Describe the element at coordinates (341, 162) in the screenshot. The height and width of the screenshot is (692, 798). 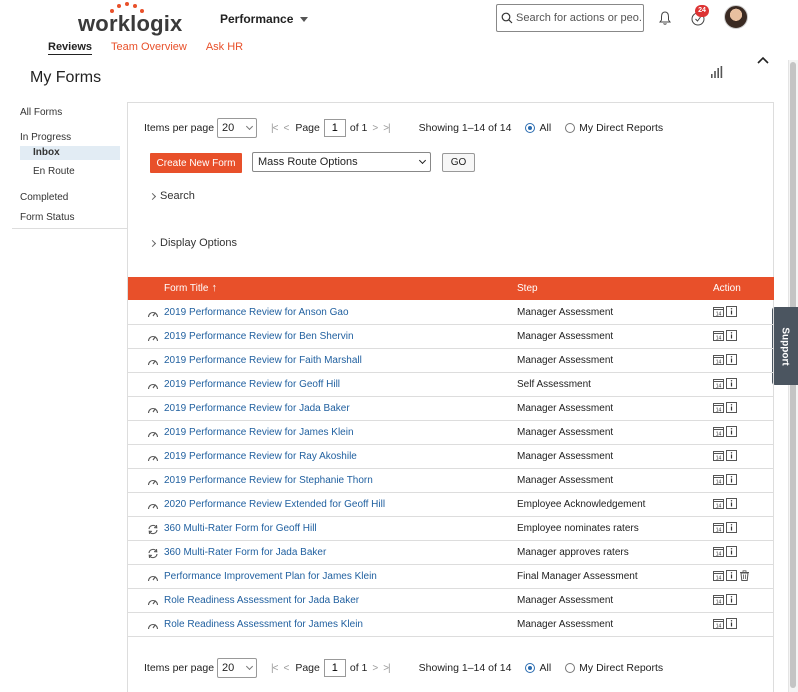
I see `mass-route-select: Mass Route Options` at that location.